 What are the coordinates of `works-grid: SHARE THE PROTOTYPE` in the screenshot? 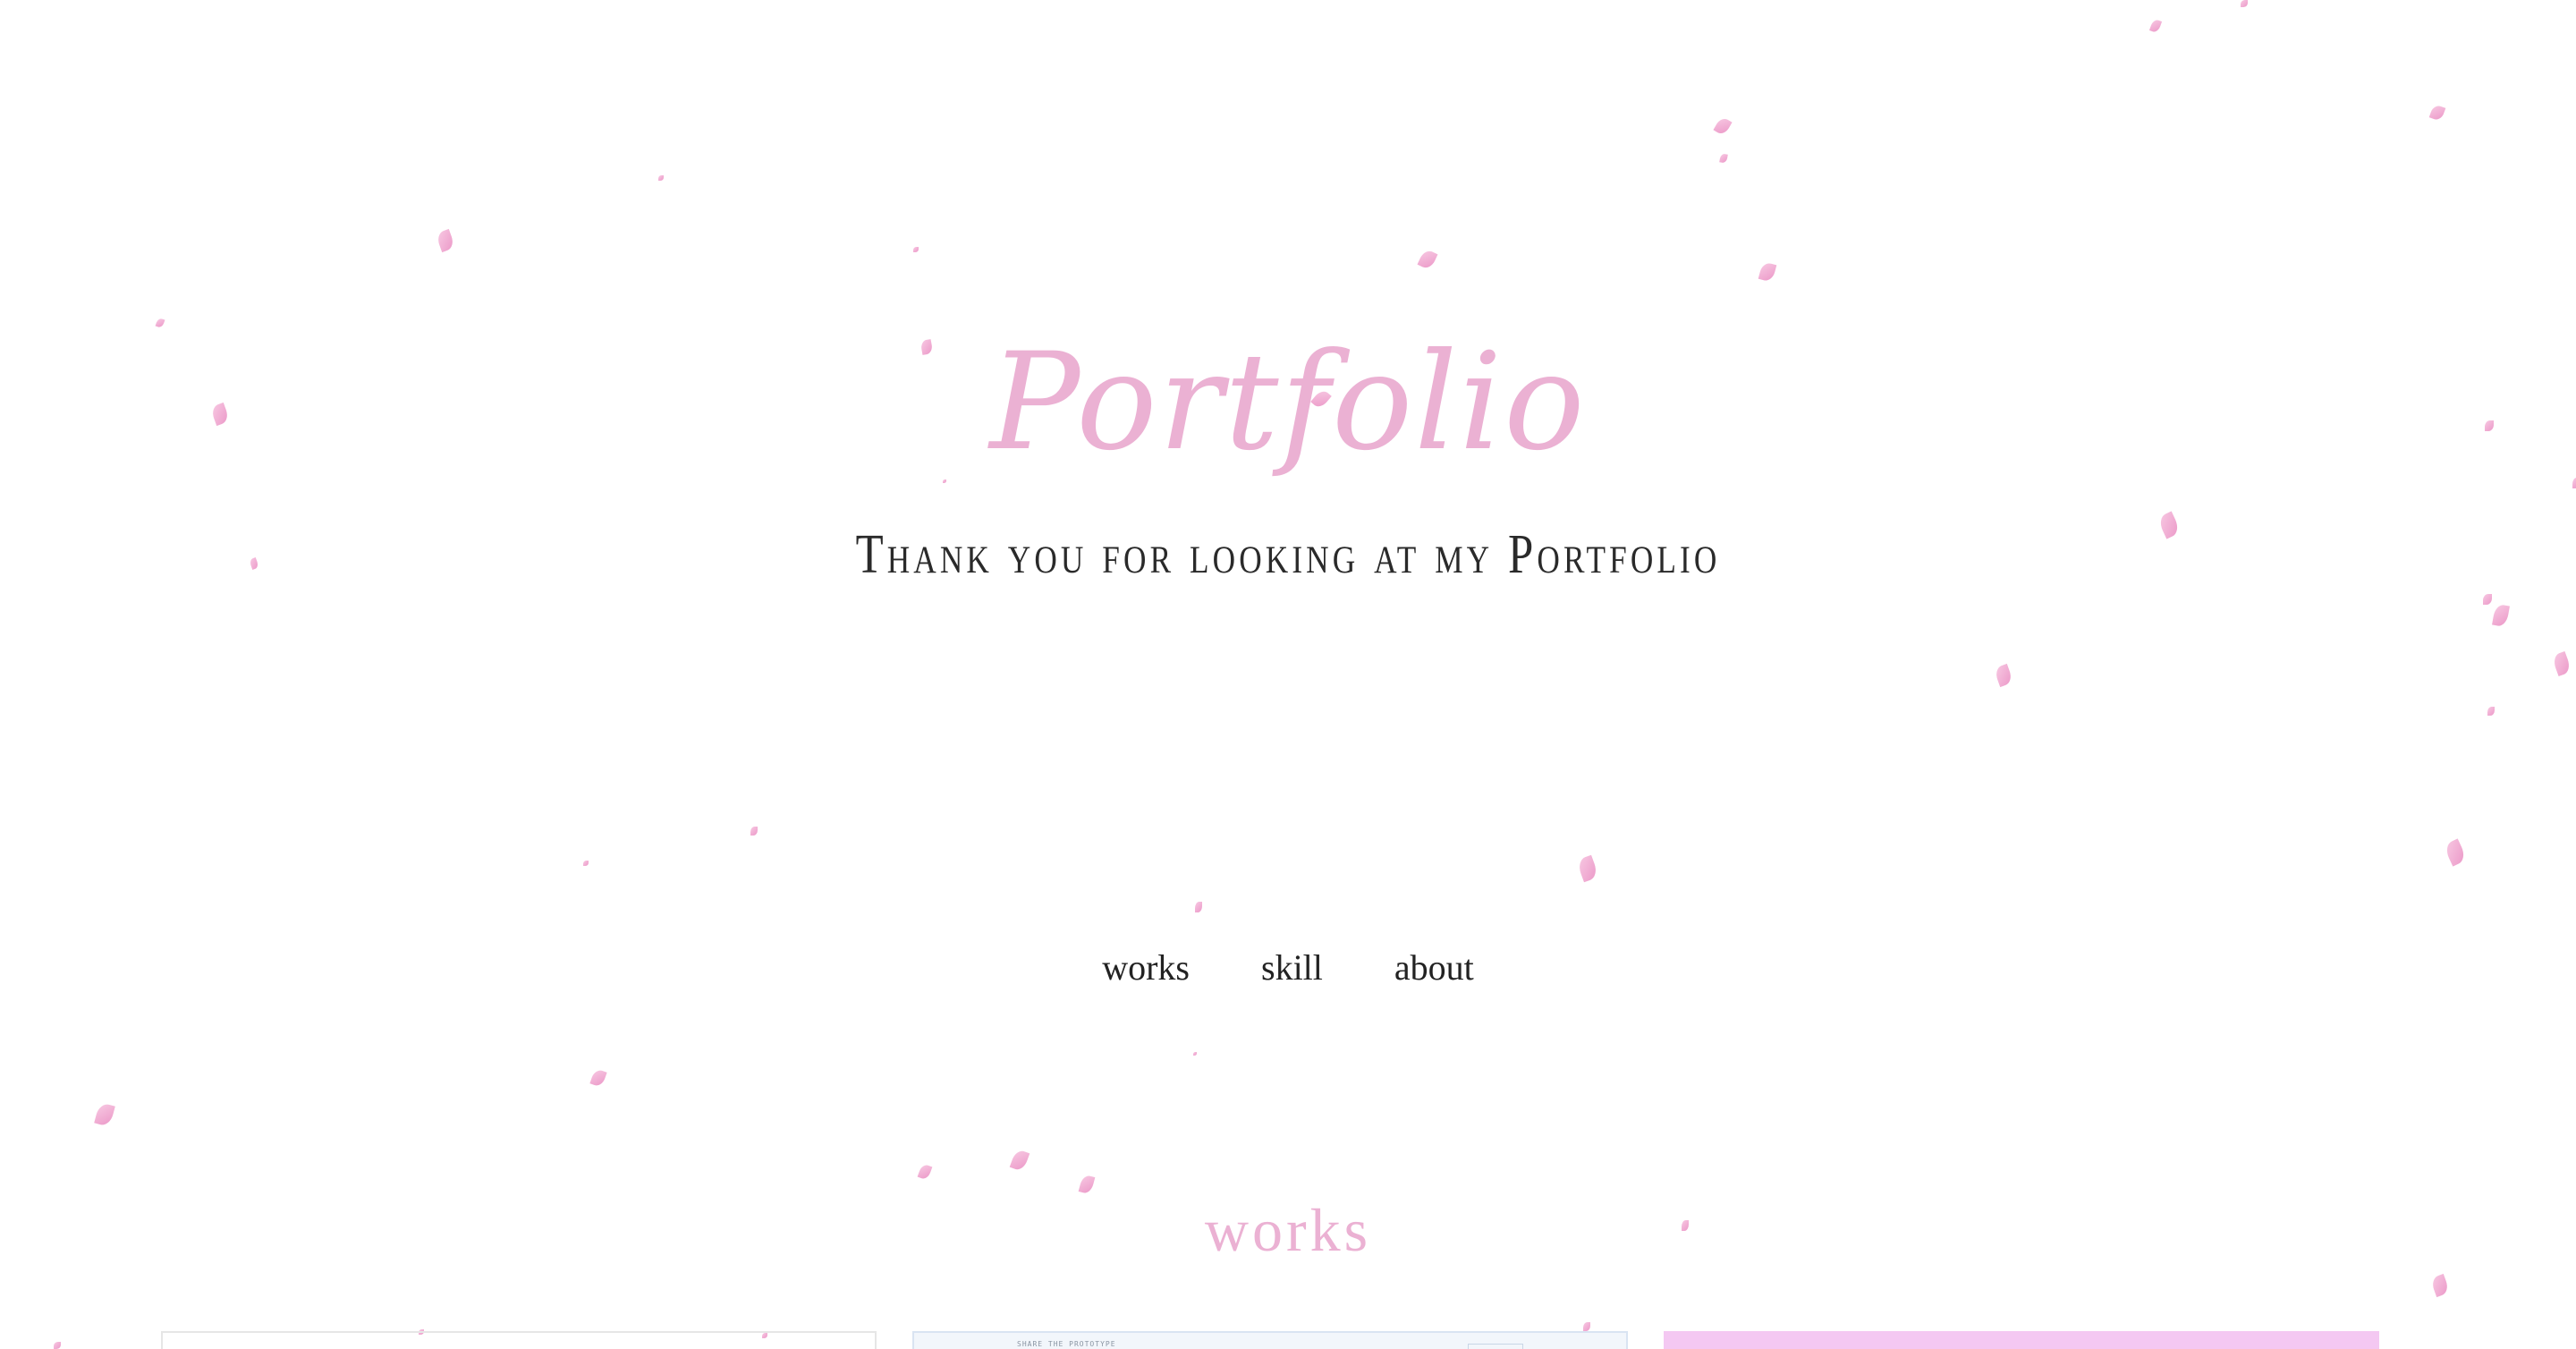 It's located at (1270, 1340).